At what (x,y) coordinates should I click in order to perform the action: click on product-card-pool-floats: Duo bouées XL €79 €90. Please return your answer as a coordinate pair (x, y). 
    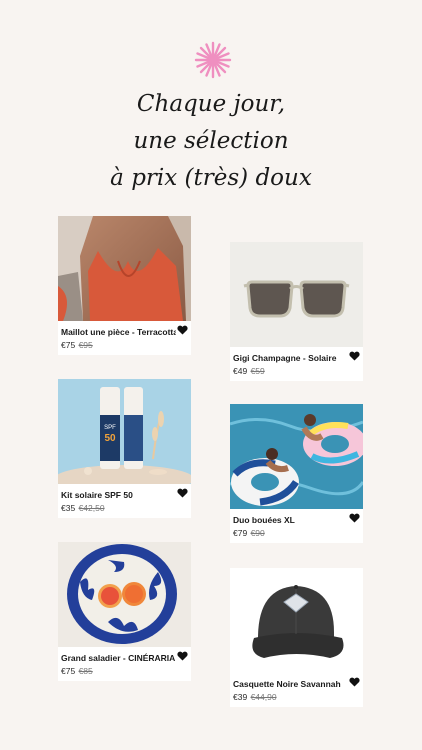
    Looking at the image, I should click on (296, 473).